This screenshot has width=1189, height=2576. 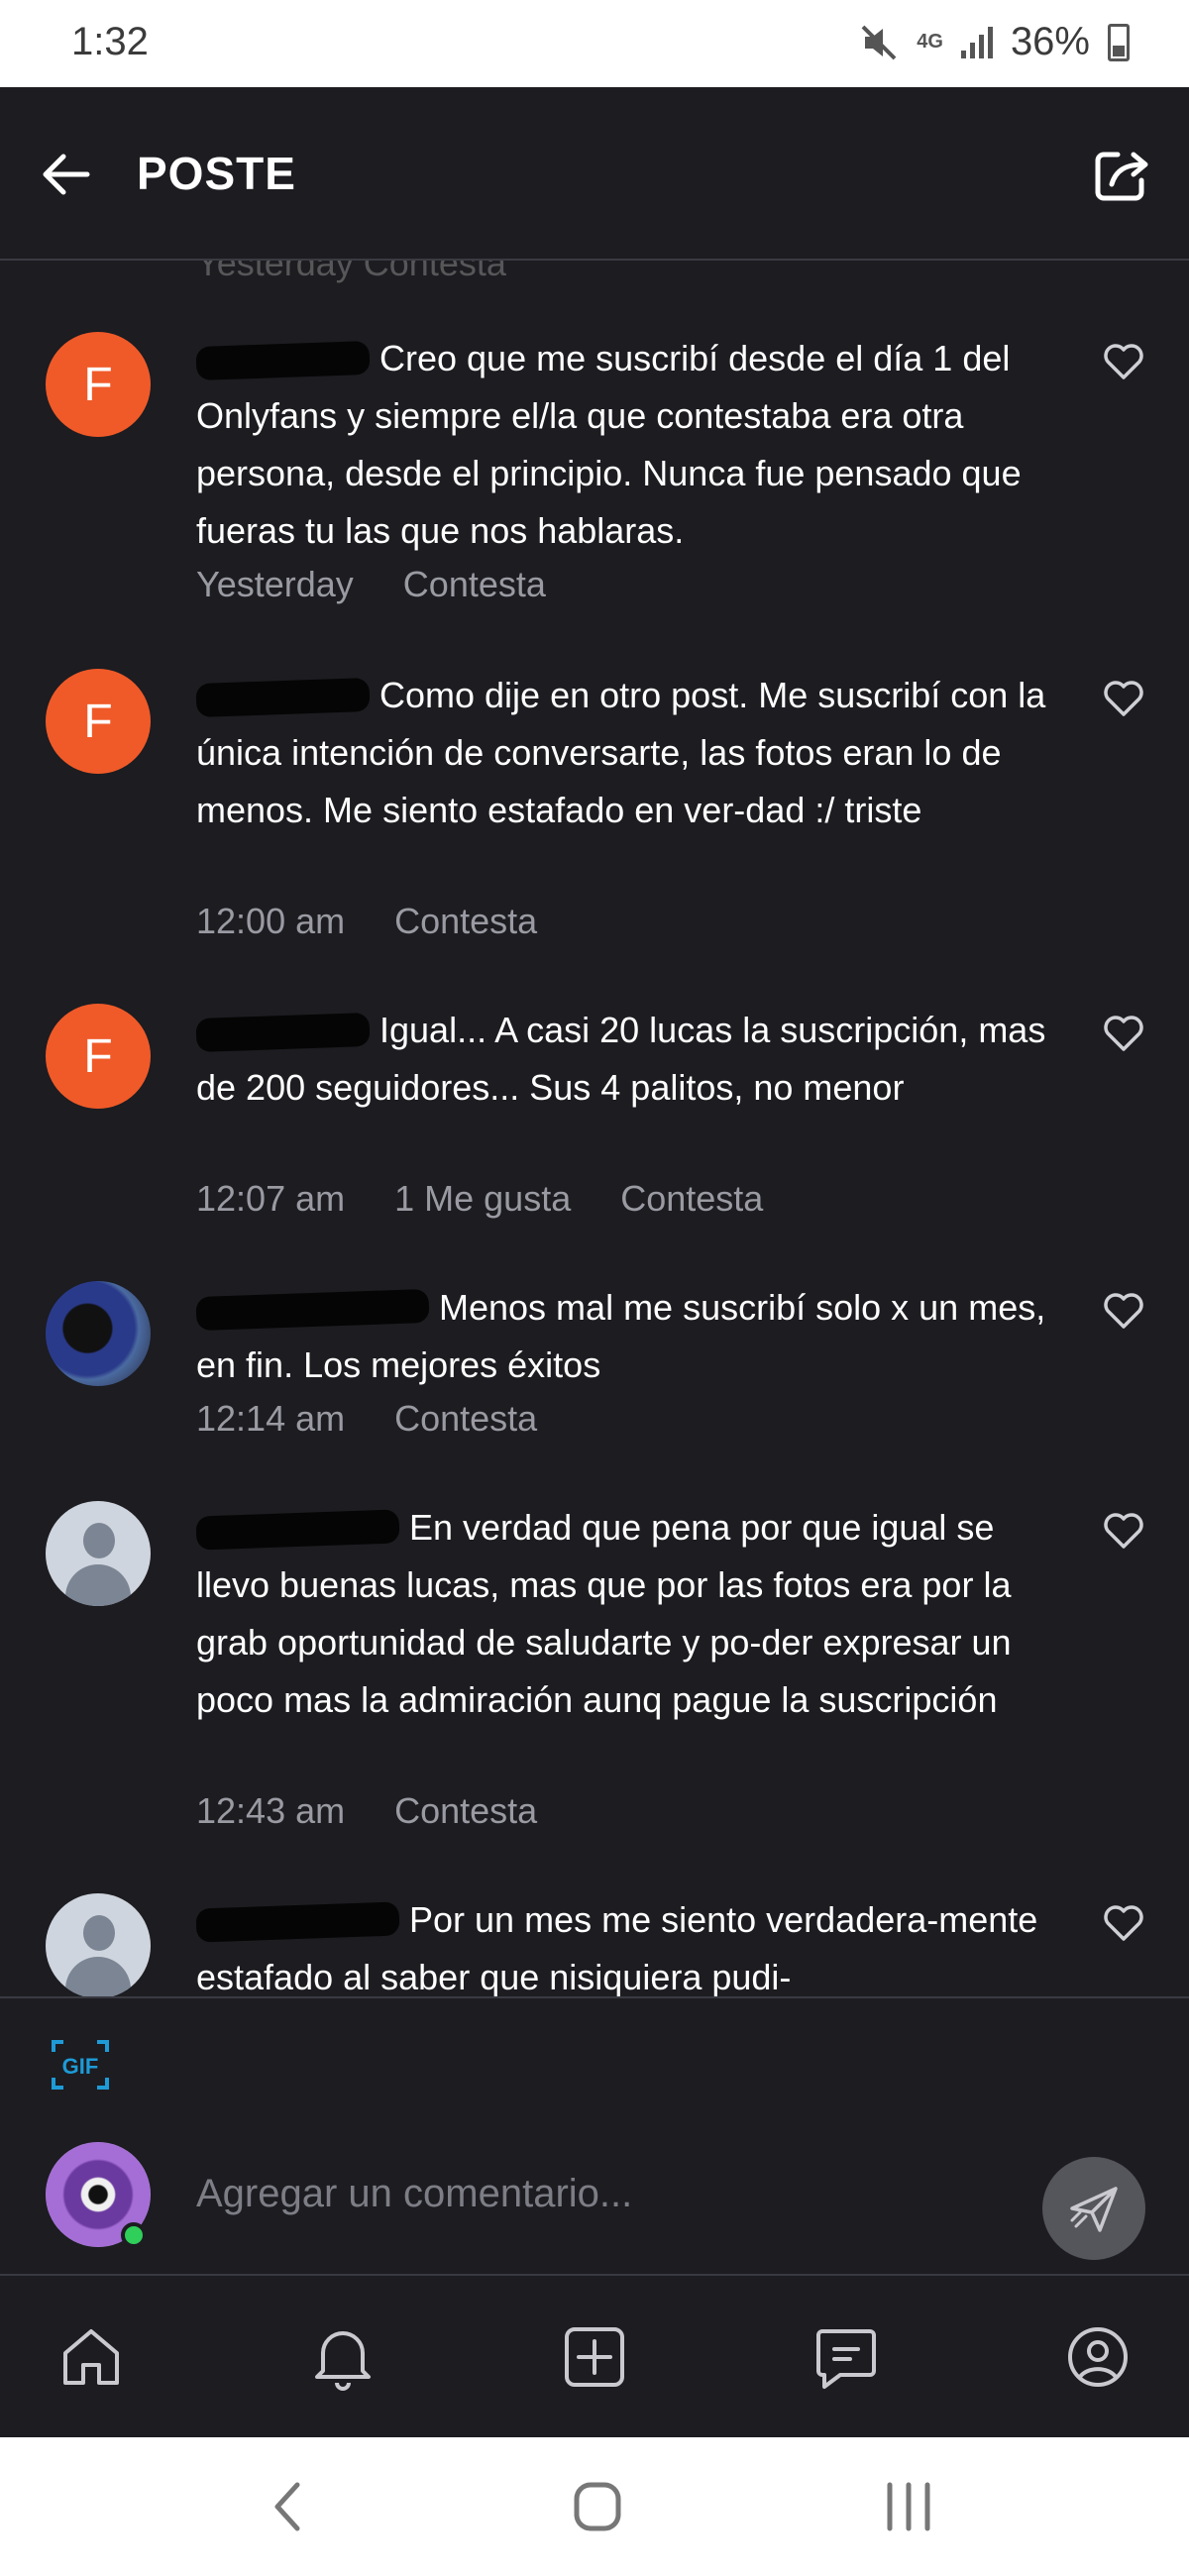 I want to click on comment-meta: 12:07 am 1 Me gusta Contesta, so click(x=480, y=1199).